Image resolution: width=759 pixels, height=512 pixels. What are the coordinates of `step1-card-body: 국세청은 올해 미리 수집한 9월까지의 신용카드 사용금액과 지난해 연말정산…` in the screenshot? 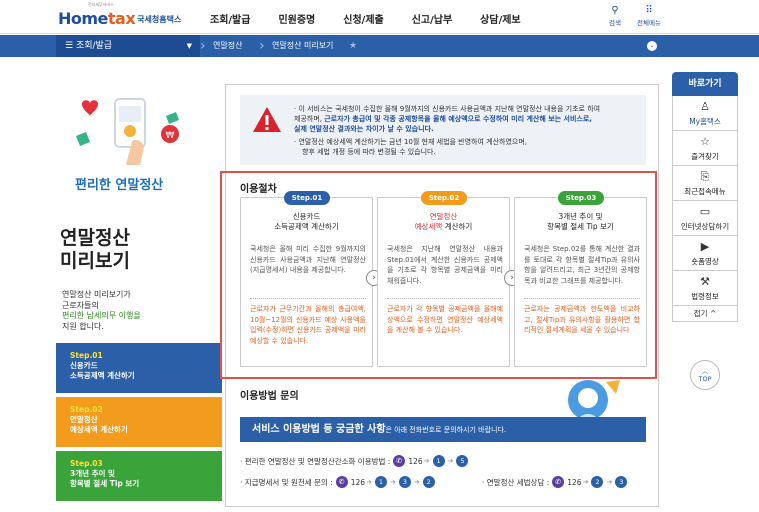 It's located at (308, 259).